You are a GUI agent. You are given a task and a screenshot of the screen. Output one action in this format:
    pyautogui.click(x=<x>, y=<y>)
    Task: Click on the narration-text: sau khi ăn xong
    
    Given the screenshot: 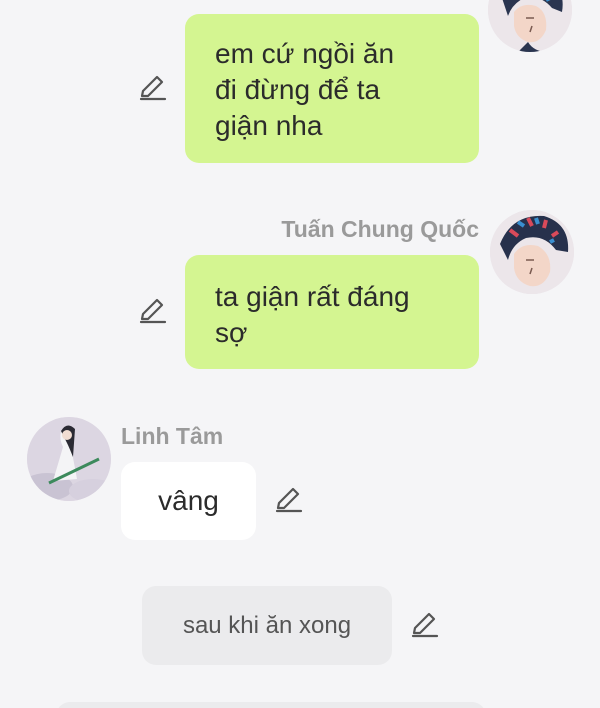 What is the action you would take?
    pyautogui.click(x=267, y=625)
    